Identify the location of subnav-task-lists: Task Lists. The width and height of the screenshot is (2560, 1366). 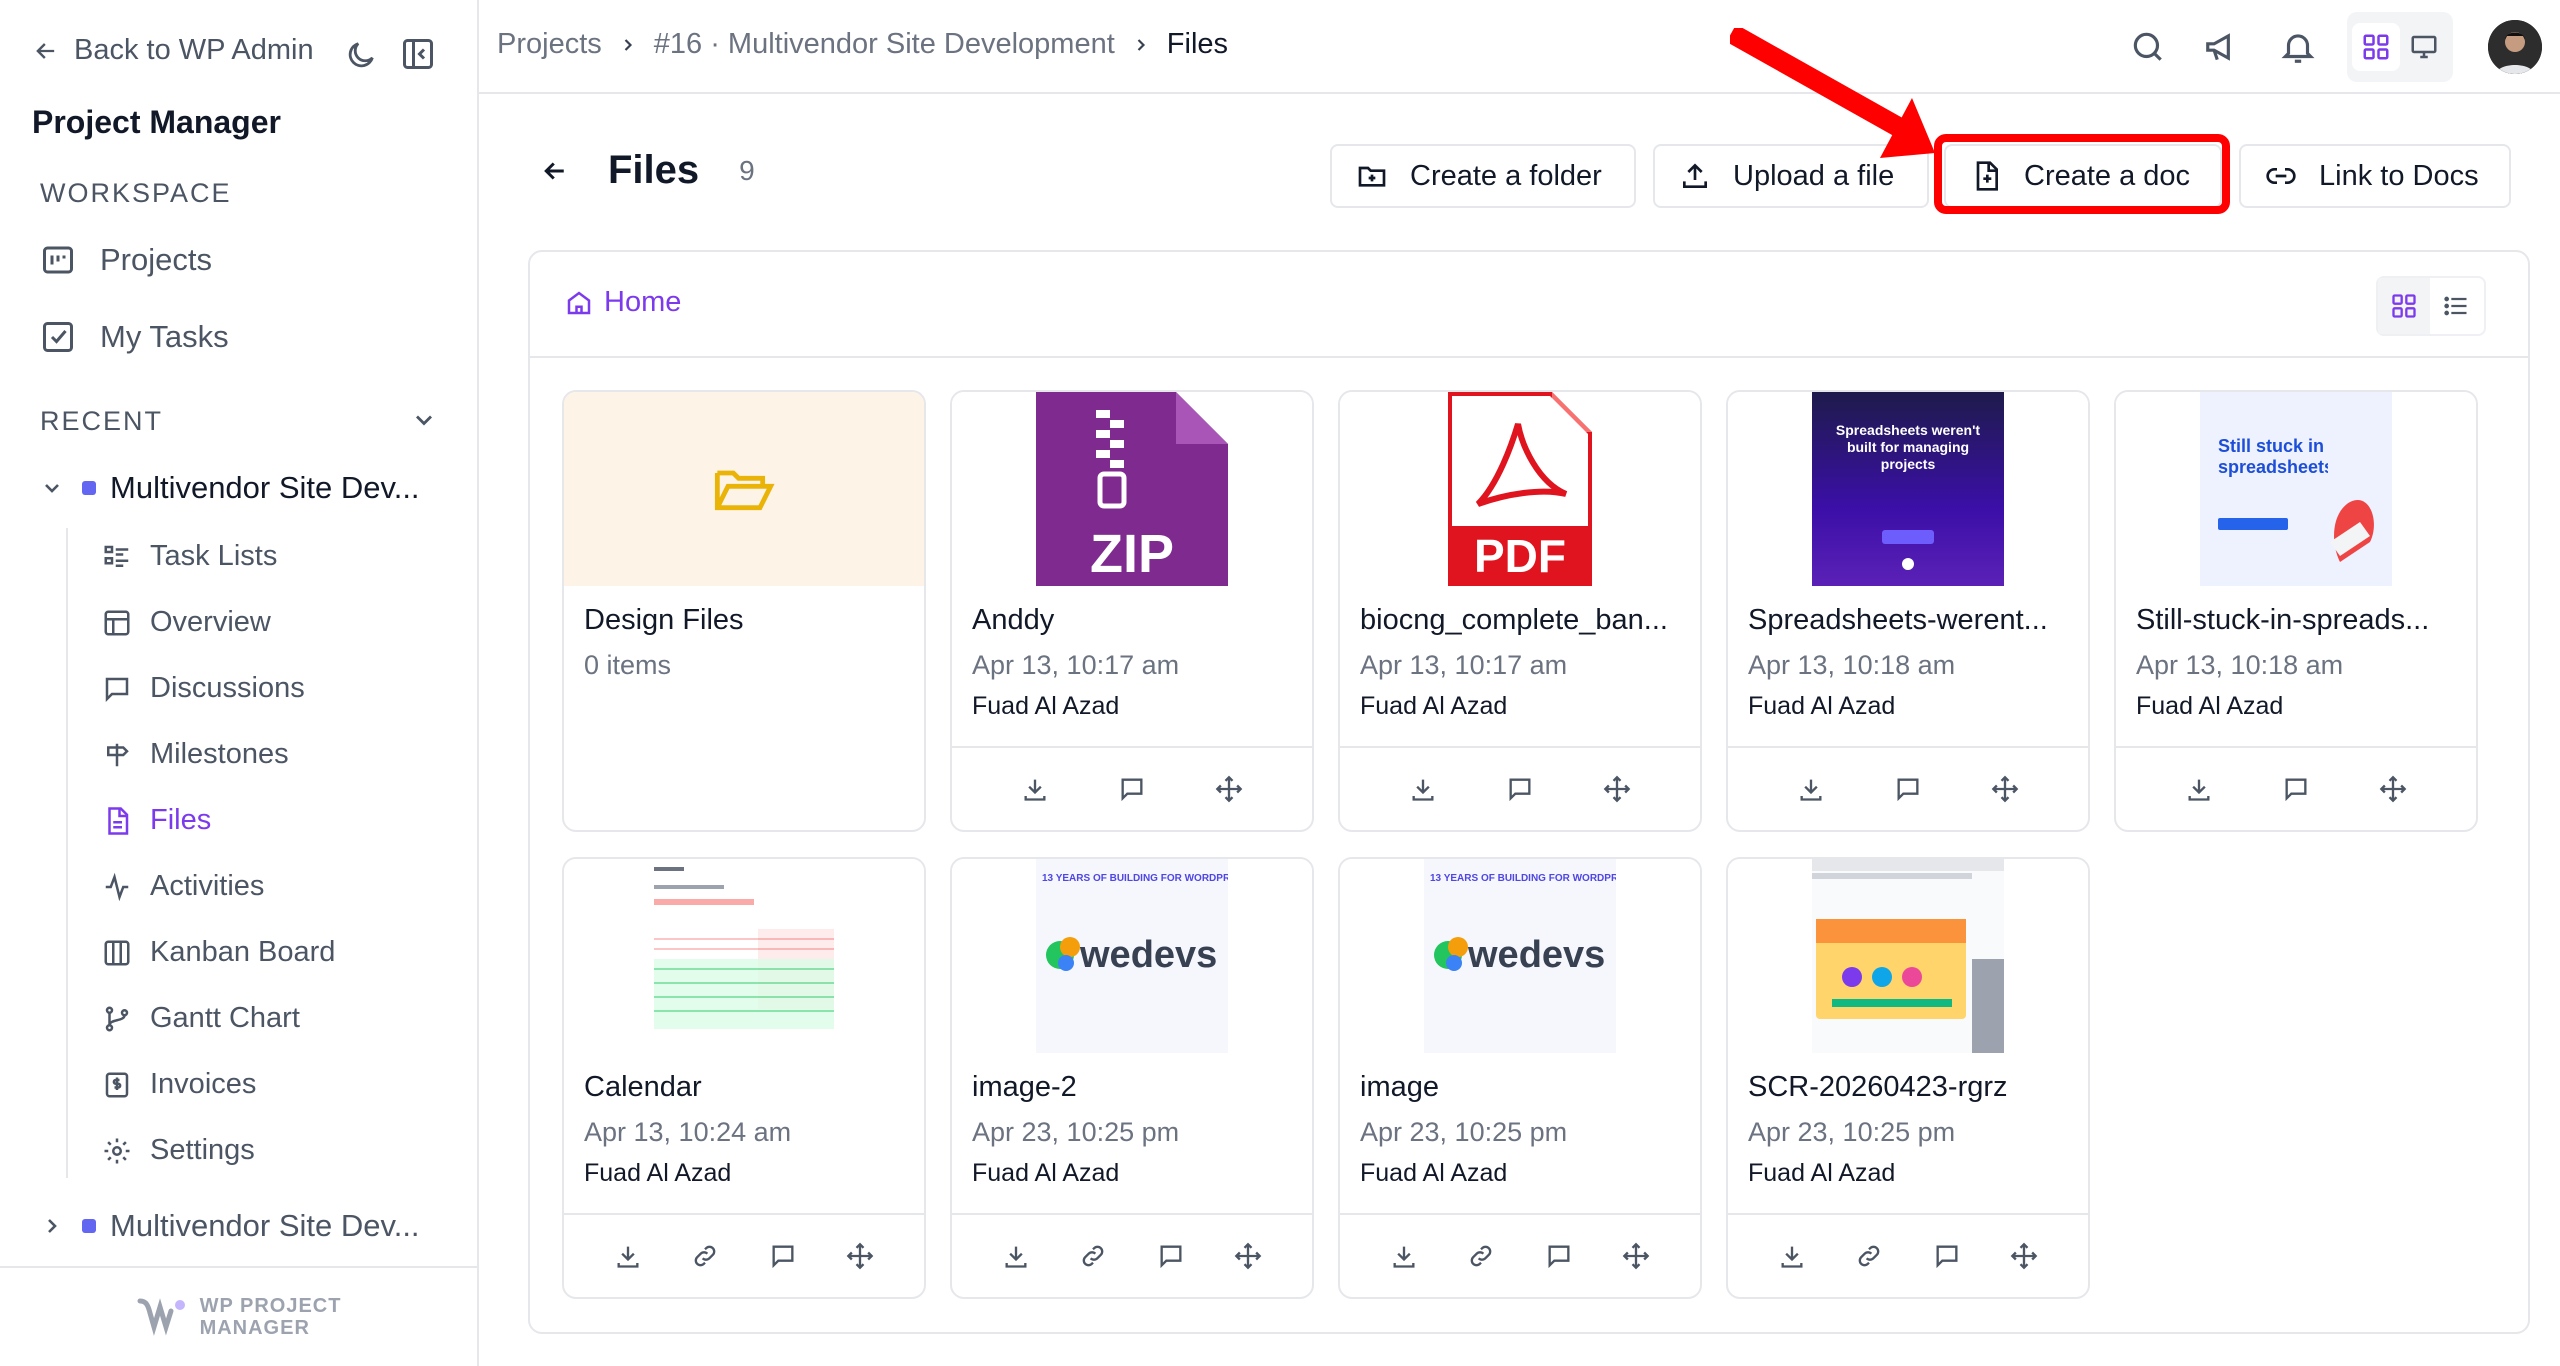
(189, 556).